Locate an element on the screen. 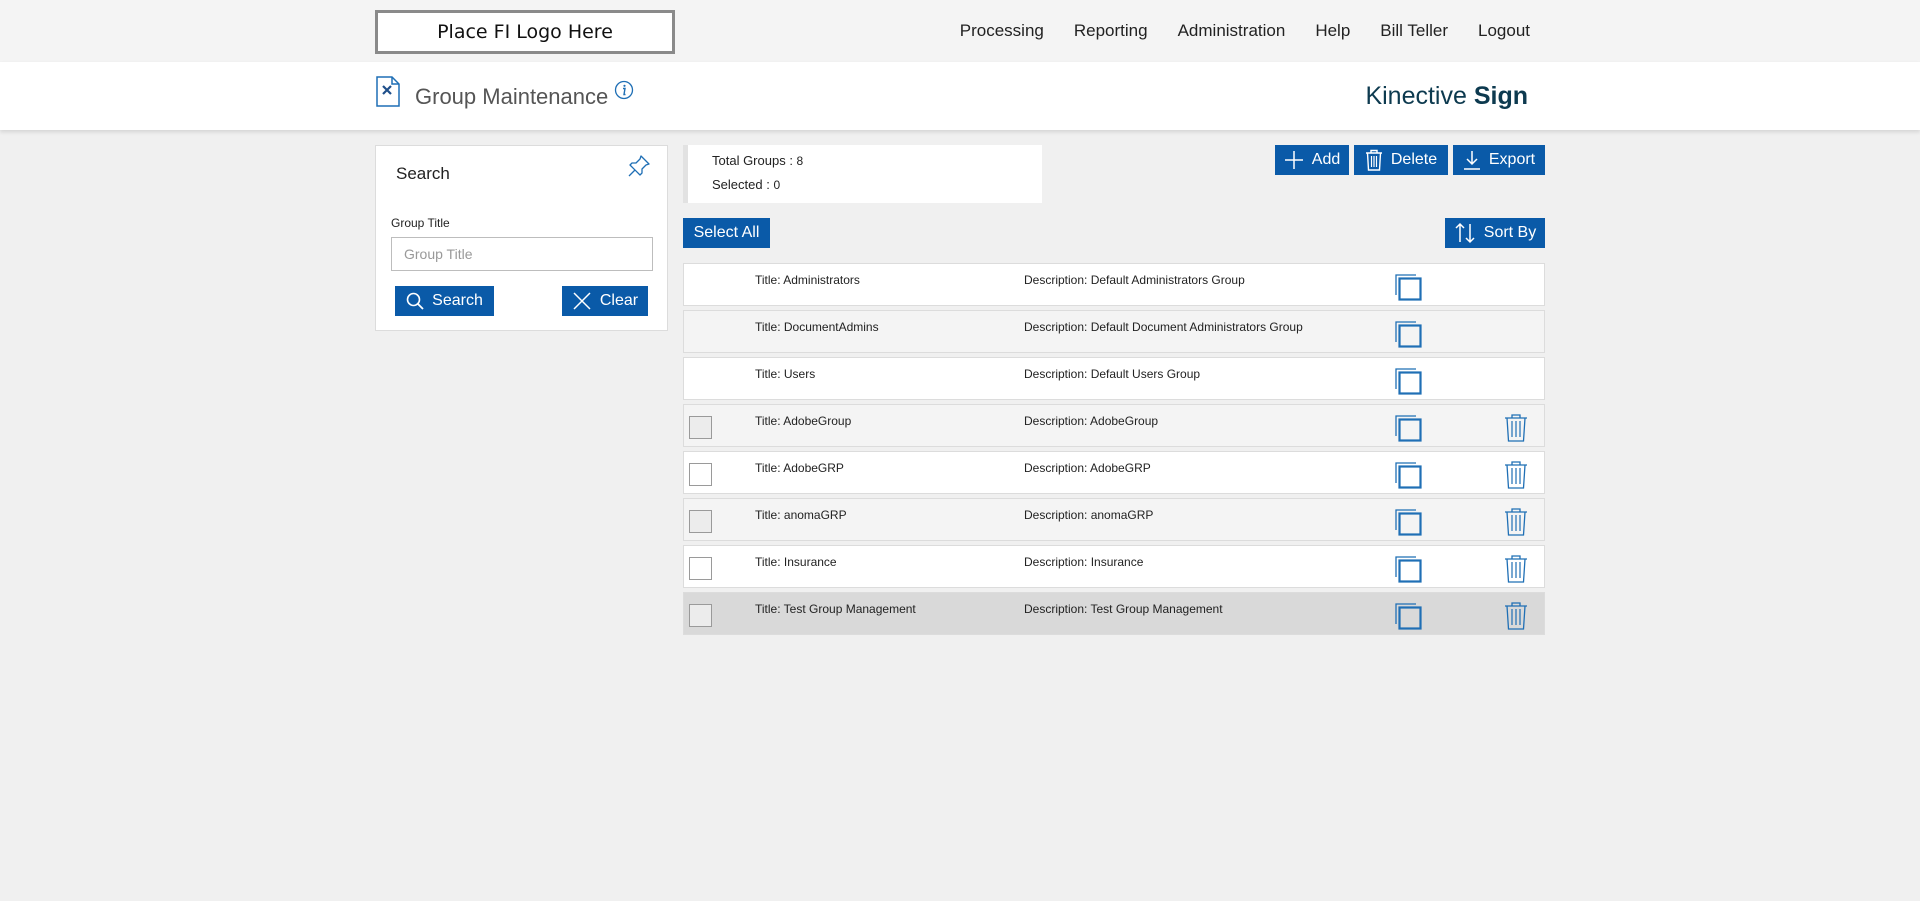 This screenshot has height=901, width=1920. logo-text: Place FI Logo Here is located at coordinates (525, 32).